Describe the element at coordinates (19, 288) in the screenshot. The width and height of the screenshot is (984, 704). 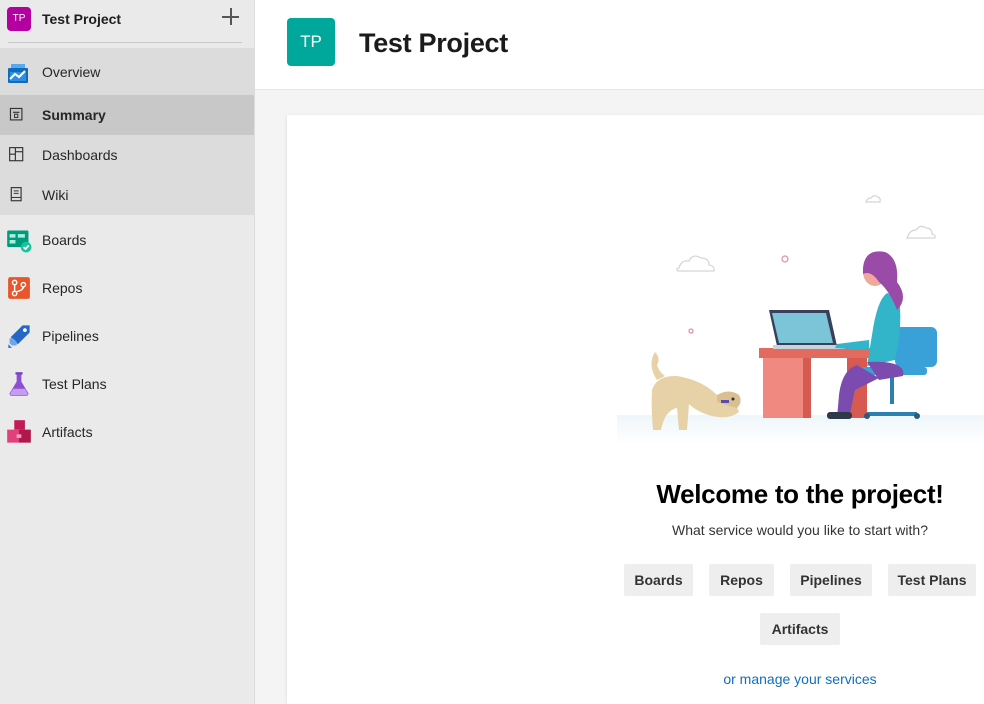
I see `repos-icon` at that location.